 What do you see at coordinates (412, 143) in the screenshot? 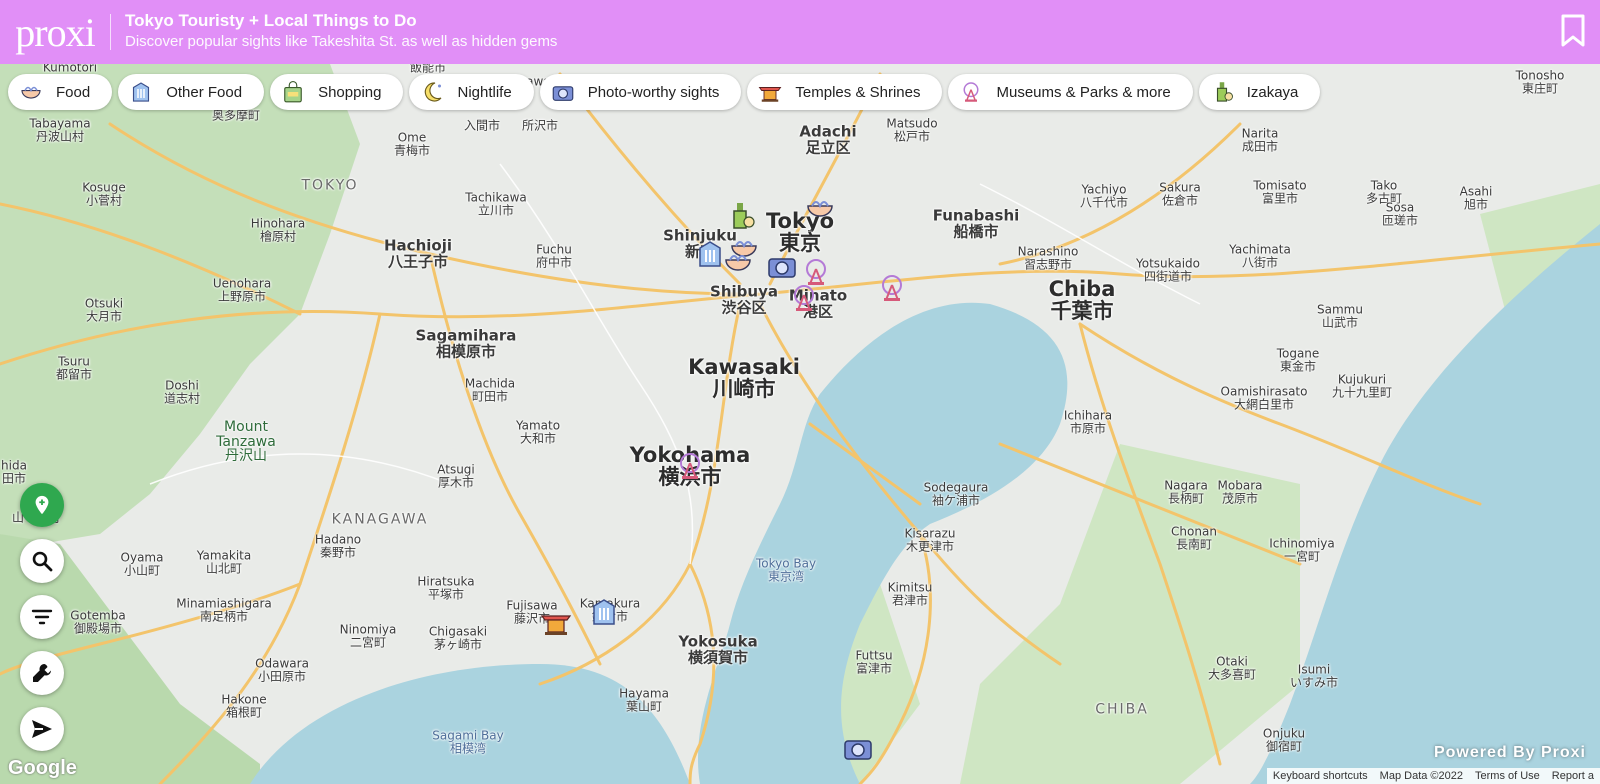
I see `place-label: Ome 青梅市` at bounding box center [412, 143].